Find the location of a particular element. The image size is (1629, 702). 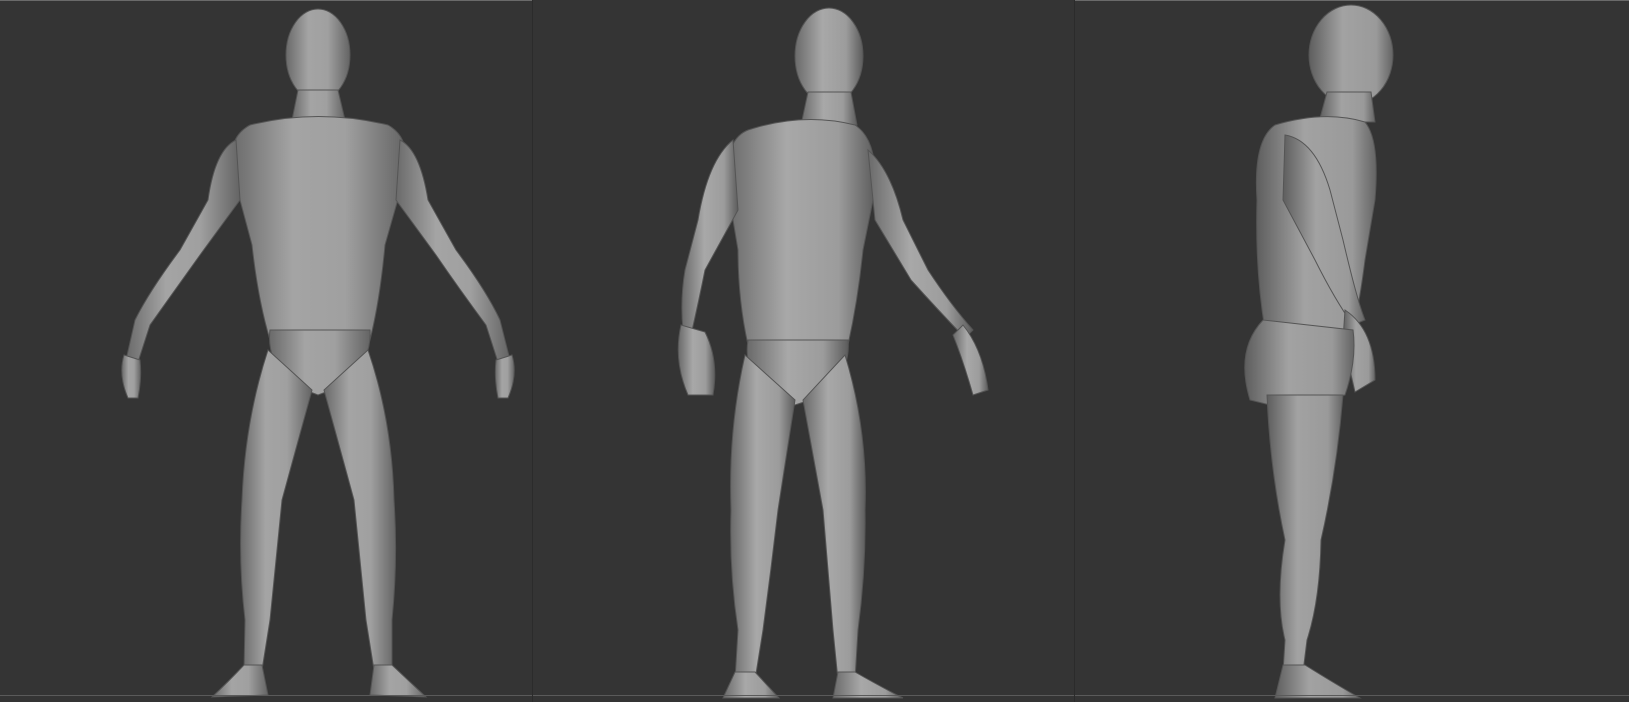

side-view-figure is located at coordinates (1319, 351).